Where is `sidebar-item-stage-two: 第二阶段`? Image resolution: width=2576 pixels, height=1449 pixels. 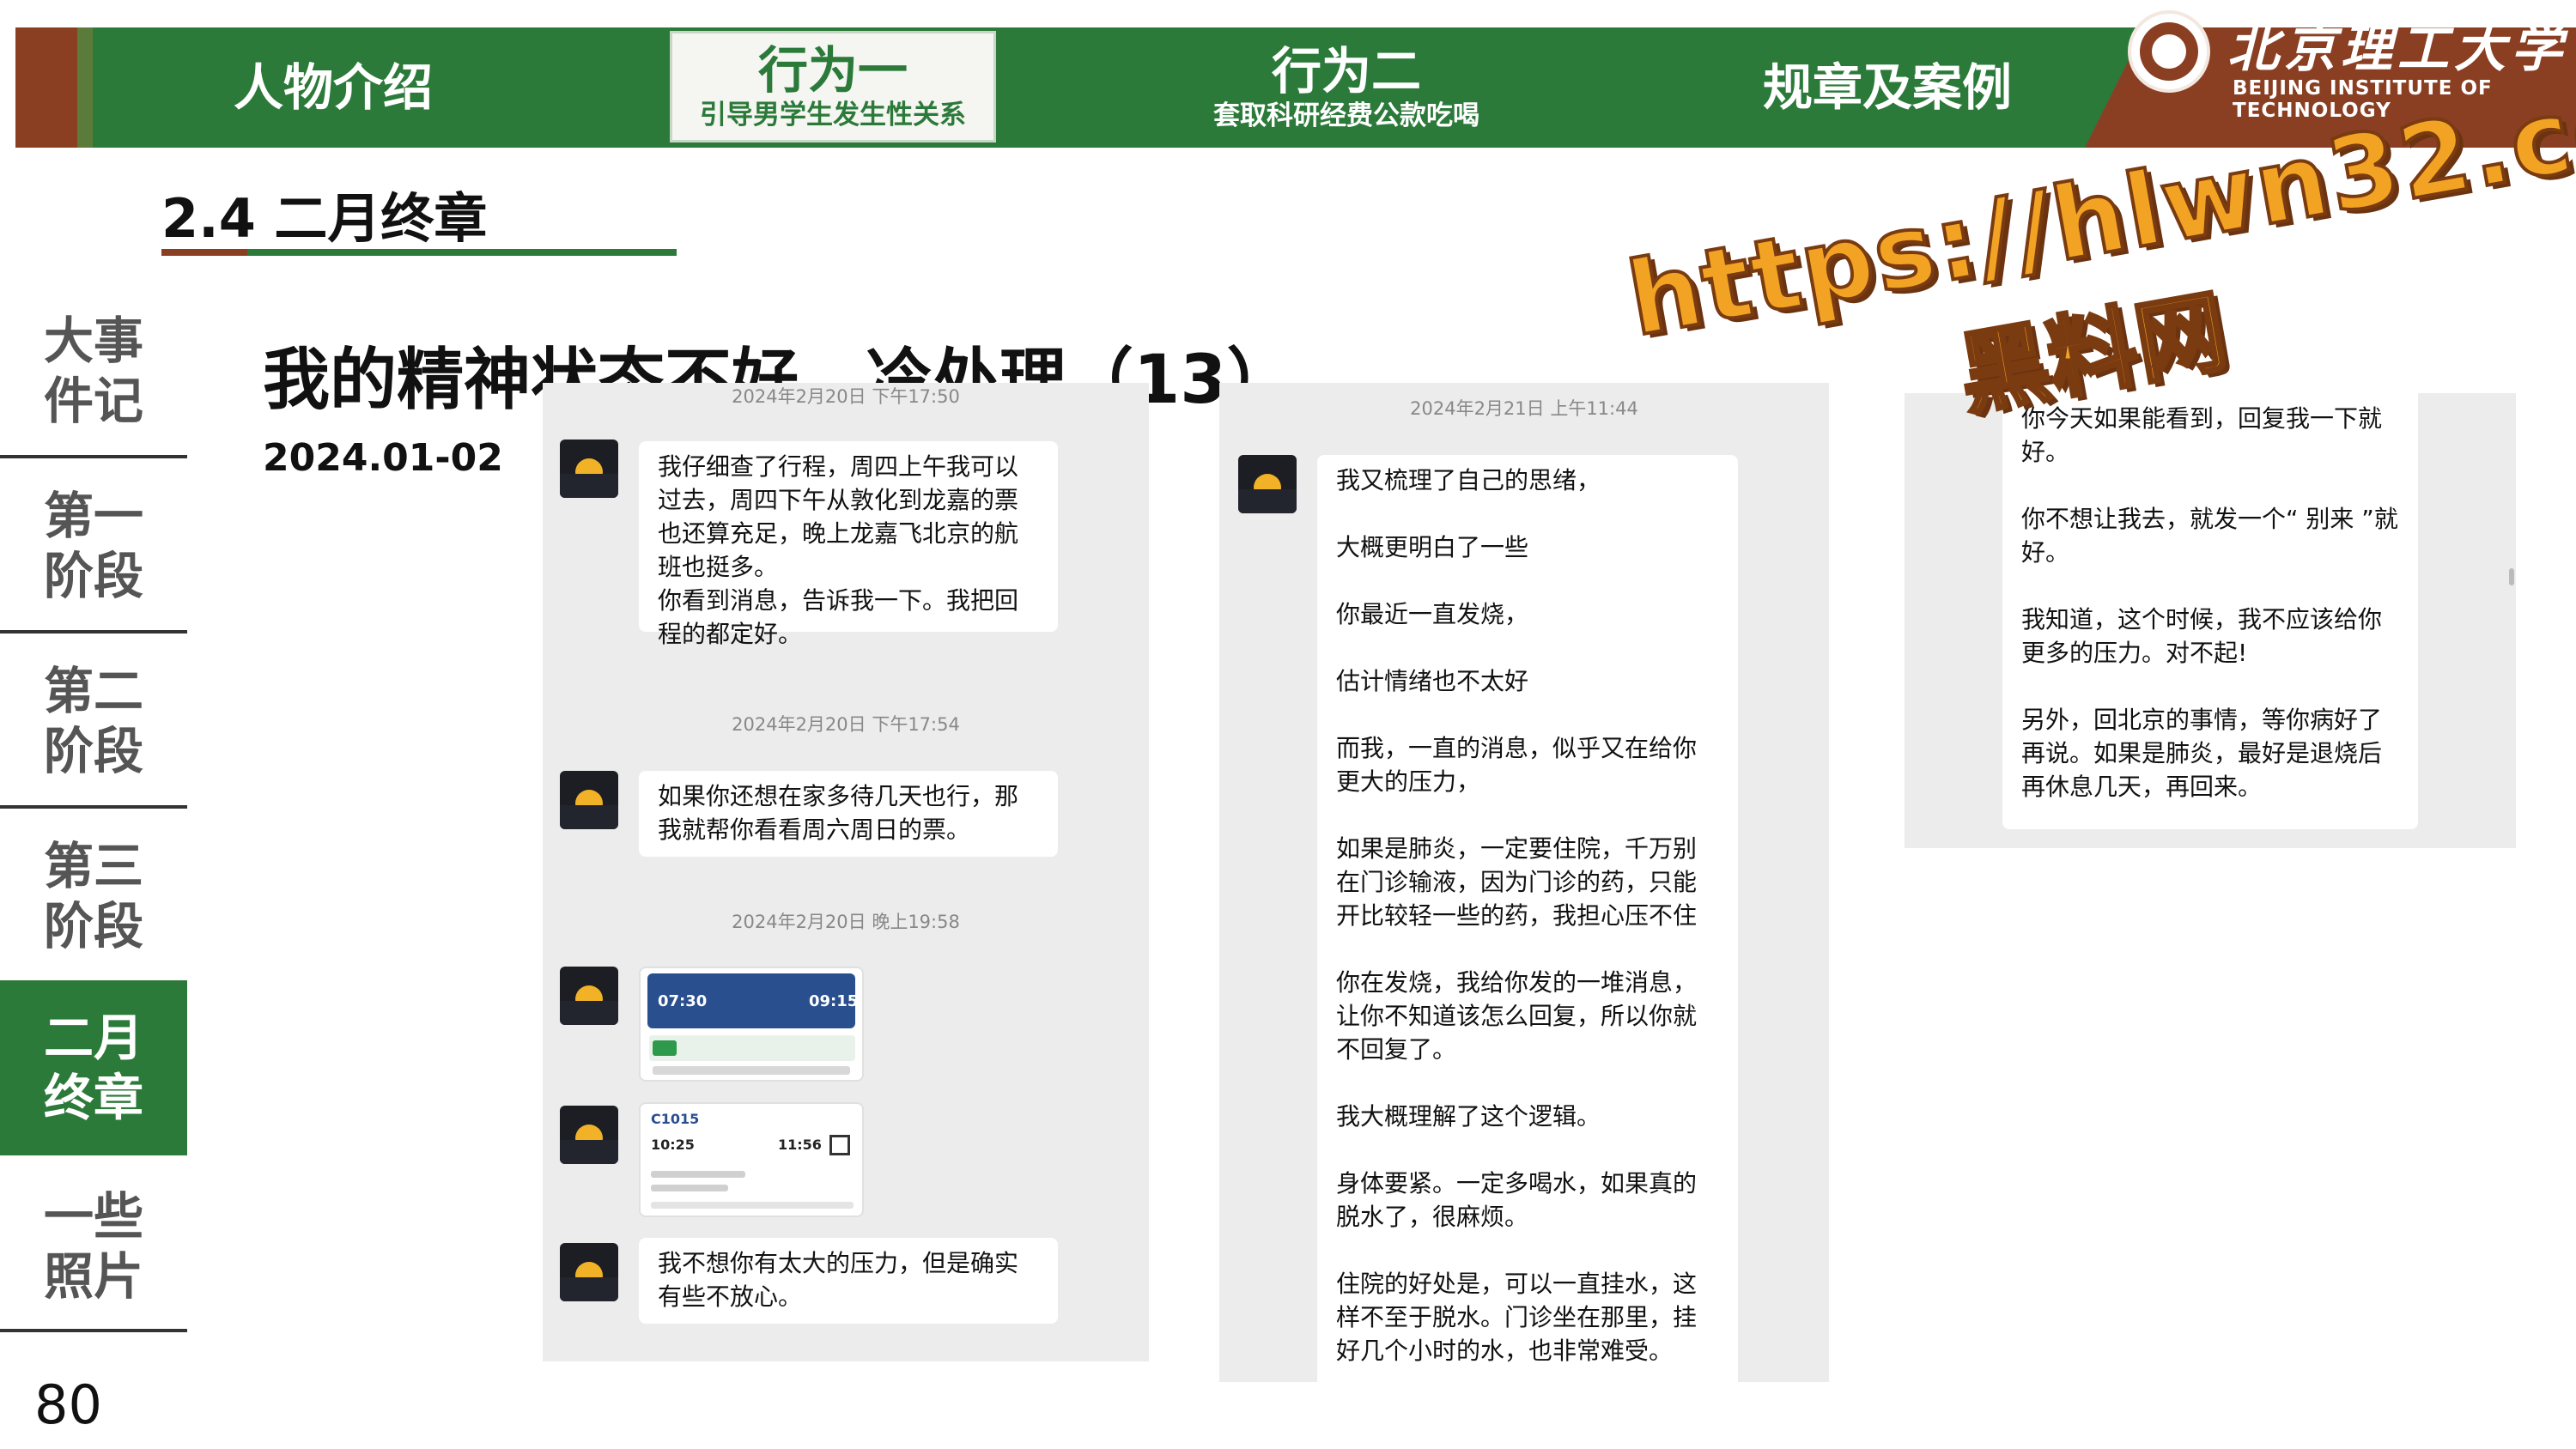 sidebar-item-stage-two: 第二阶段 is located at coordinates (93, 721).